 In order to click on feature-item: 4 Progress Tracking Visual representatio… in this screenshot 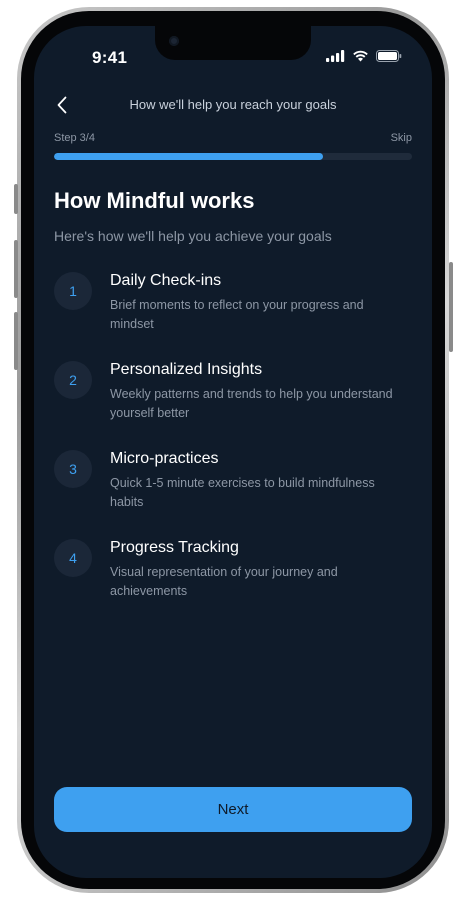, I will do `click(233, 583)`.